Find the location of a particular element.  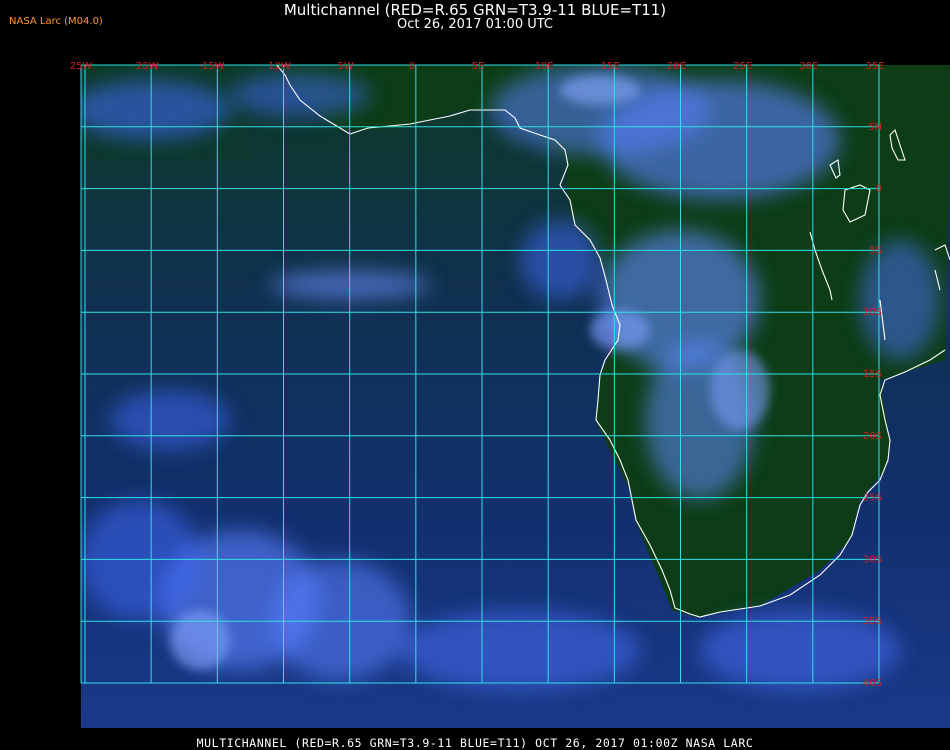

lon-label: 20E is located at coordinates (676, 66).